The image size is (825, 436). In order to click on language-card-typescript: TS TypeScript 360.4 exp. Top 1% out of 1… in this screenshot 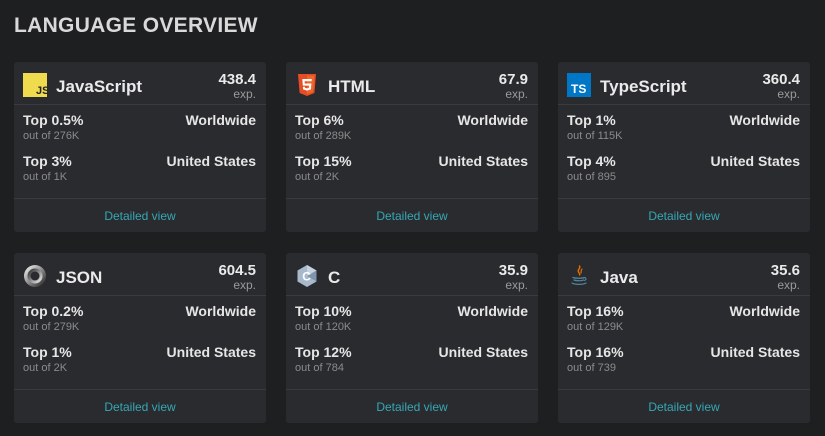, I will do `click(684, 147)`.